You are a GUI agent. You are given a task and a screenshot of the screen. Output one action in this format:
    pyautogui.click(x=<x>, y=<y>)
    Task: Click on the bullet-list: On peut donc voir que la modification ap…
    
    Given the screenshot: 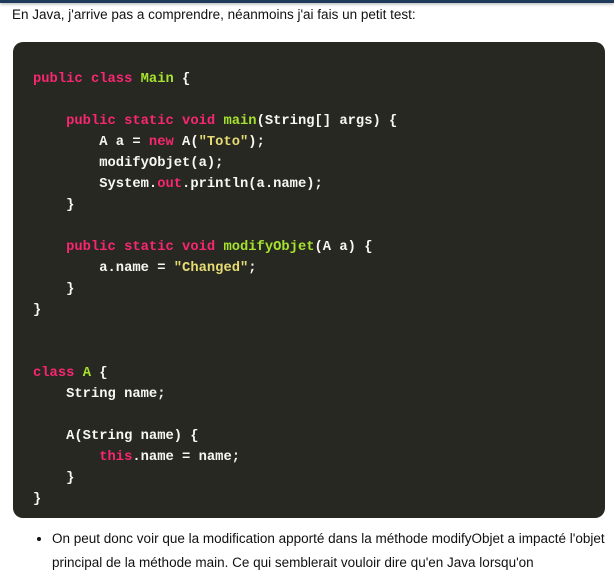 What is the action you would take?
    pyautogui.click(x=324, y=551)
    